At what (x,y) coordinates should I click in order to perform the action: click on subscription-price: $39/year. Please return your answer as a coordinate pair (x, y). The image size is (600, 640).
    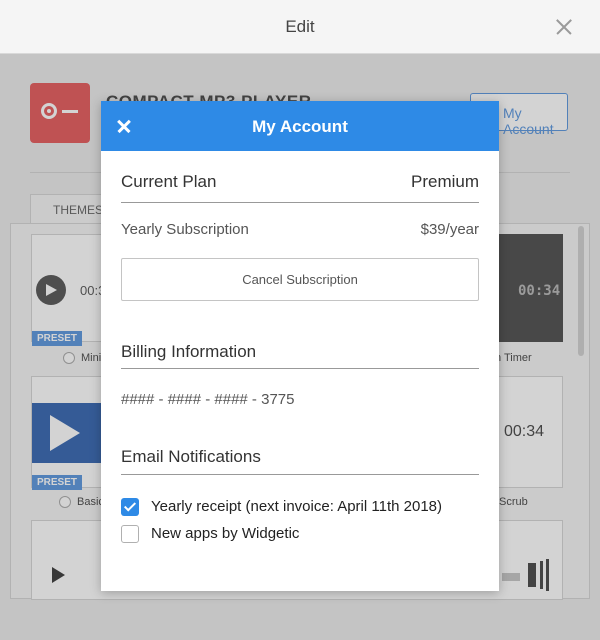
    Looking at the image, I should click on (449, 229).